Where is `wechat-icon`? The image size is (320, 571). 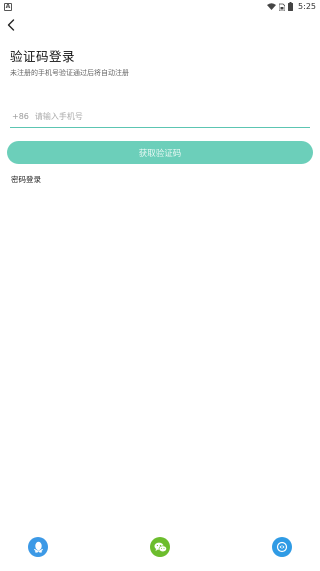 wechat-icon is located at coordinates (160, 547).